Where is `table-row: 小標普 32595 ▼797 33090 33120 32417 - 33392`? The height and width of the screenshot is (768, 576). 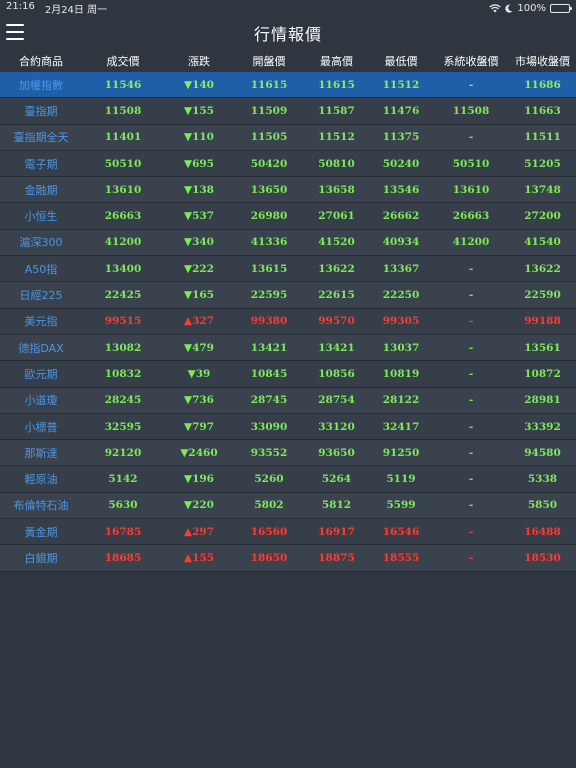 table-row: 小標普 32595 ▼797 33090 33120 32417 - 33392 is located at coordinates (288, 427).